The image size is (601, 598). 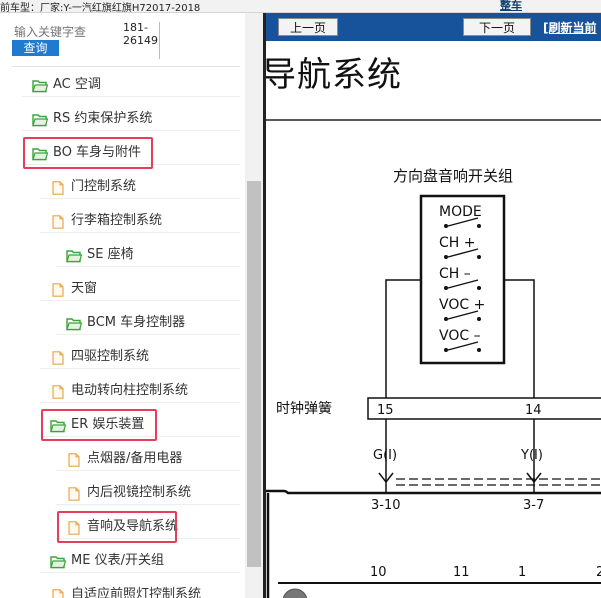 I want to click on tree-item: 电动转向柱控制系统, so click(x=140, y=391).